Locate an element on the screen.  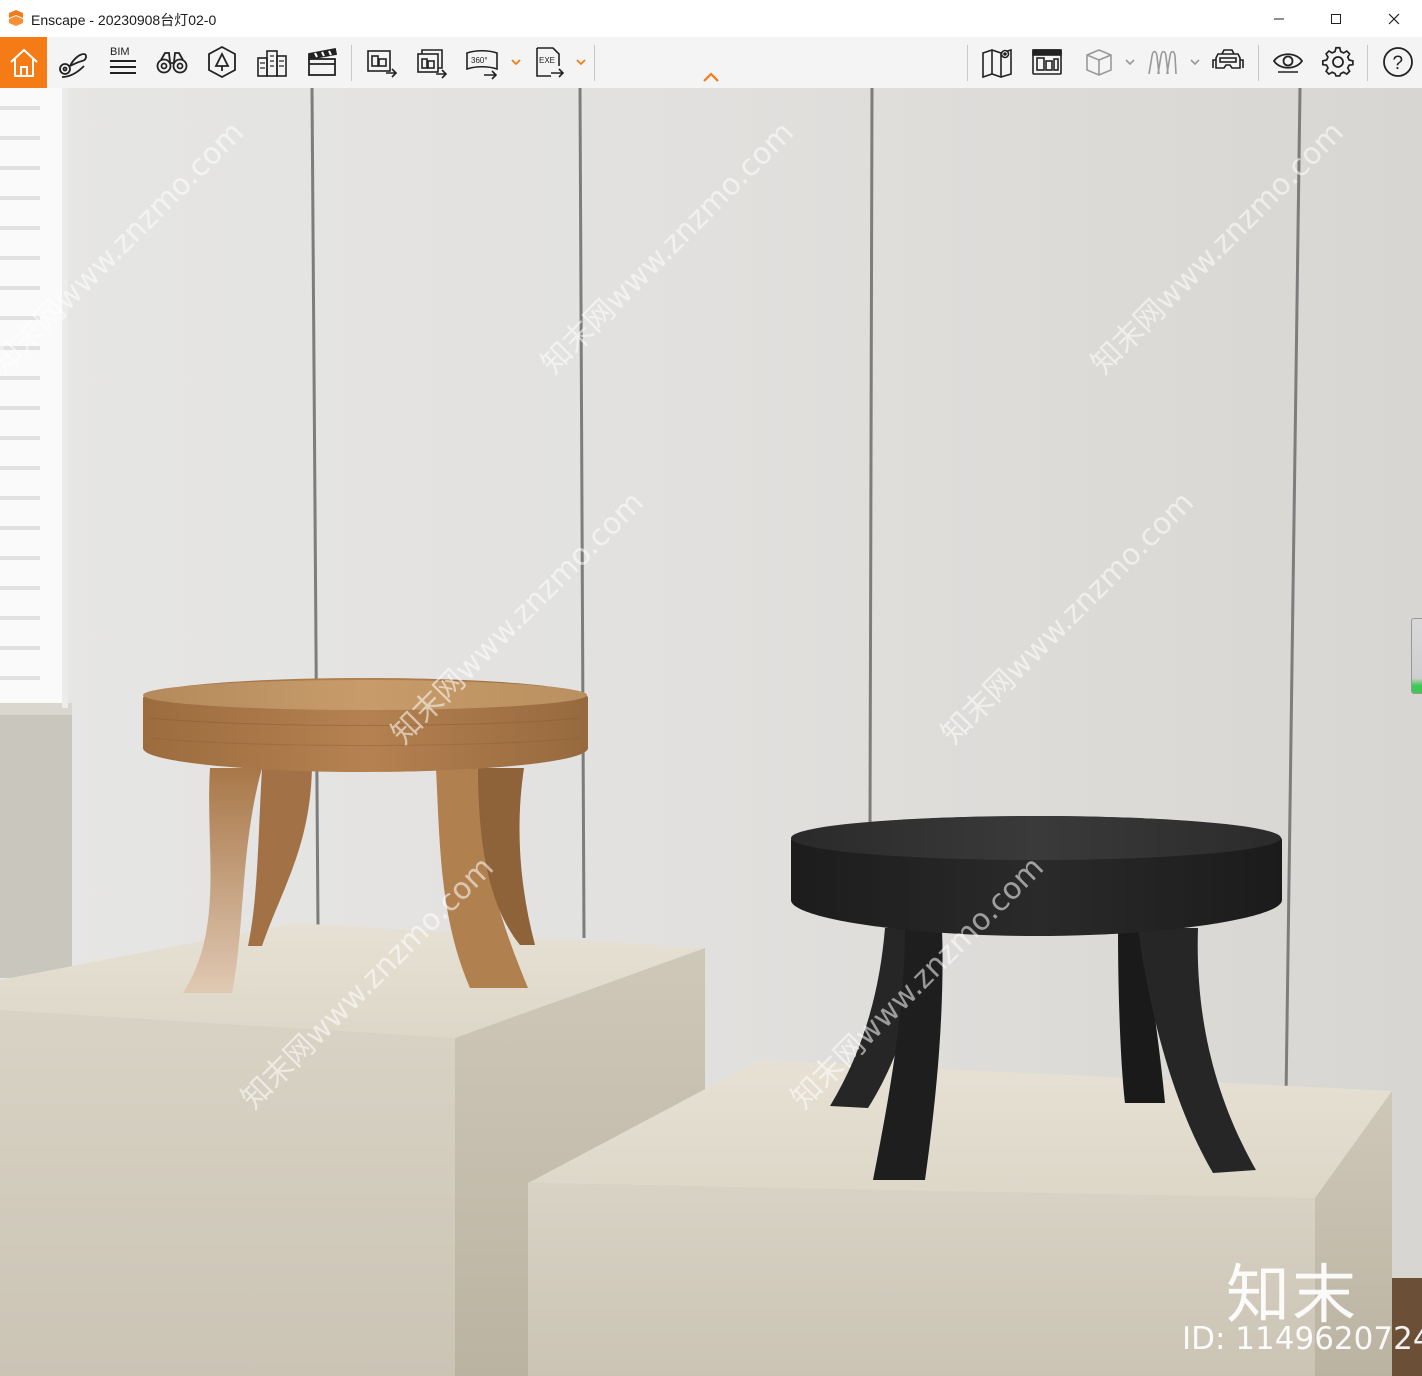
panorama-label: 360° is located at coordinates (479, 60).